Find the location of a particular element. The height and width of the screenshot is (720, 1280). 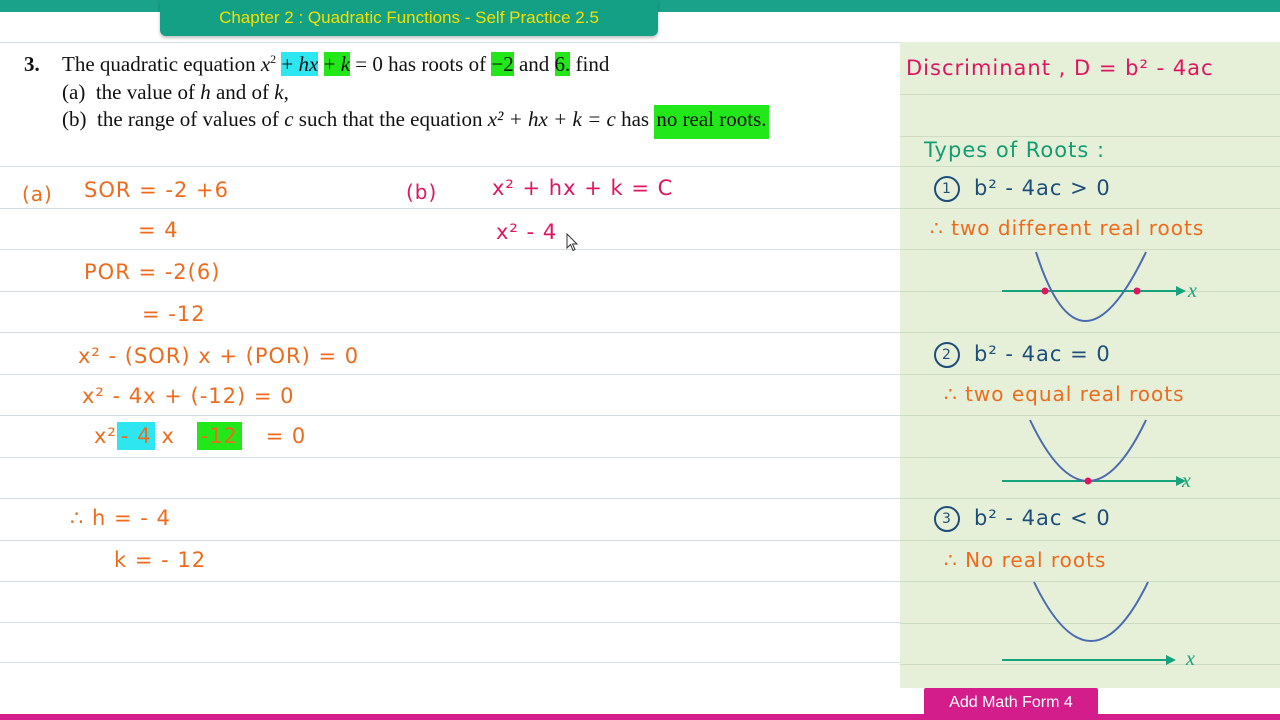

mouse-cursor-icon is located at coordinates (572, 242).